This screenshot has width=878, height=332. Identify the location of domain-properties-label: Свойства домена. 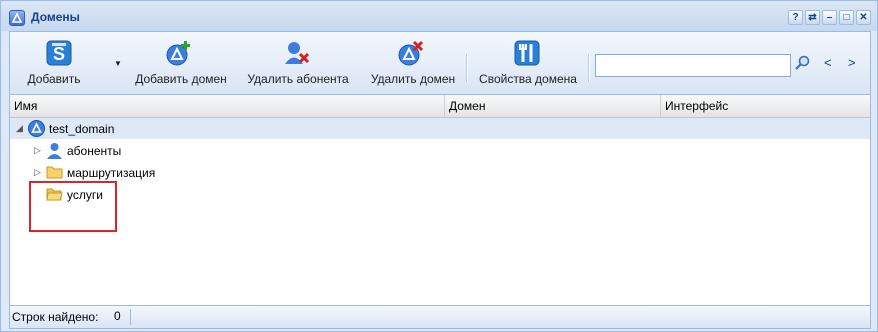
(528, 79).